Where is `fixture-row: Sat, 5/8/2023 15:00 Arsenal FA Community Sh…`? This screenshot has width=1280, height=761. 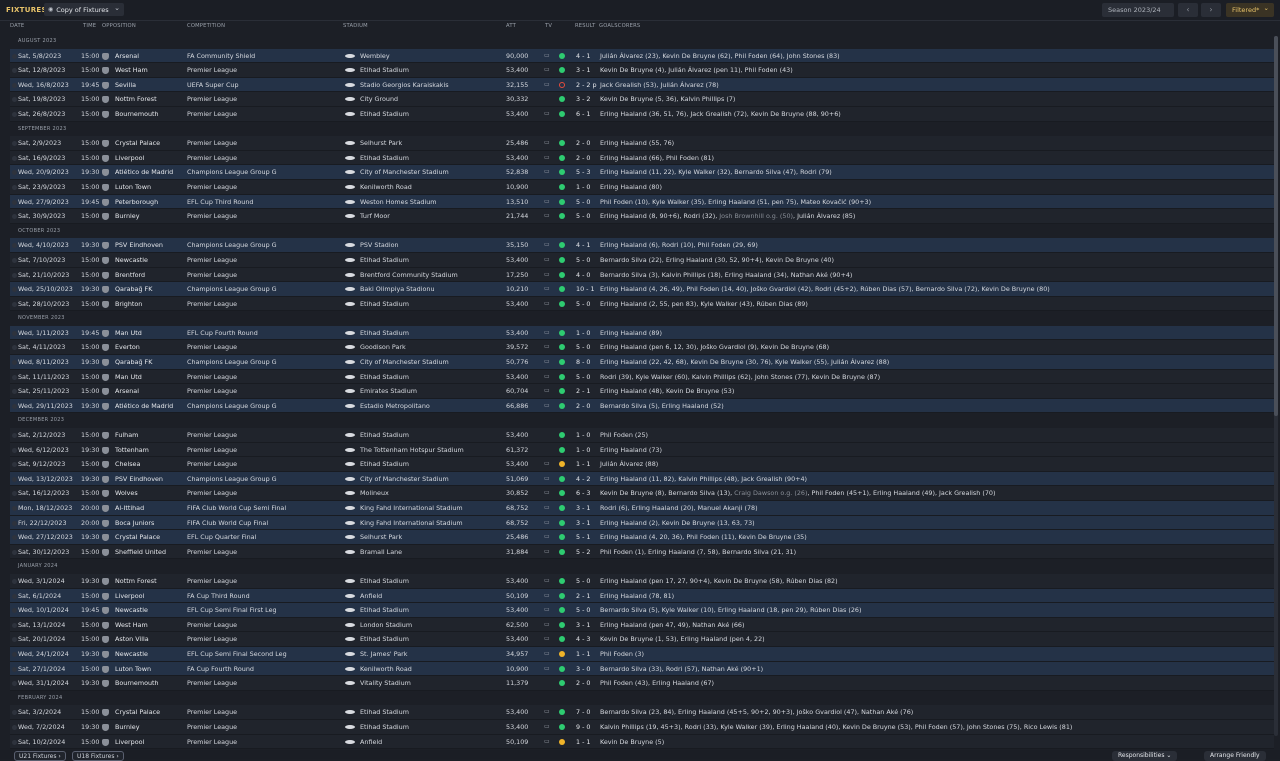 fixture-row: Sat, 5/8/2023 15:00 Arsenal FA Community Sh… is located at coordinates (642, 56).